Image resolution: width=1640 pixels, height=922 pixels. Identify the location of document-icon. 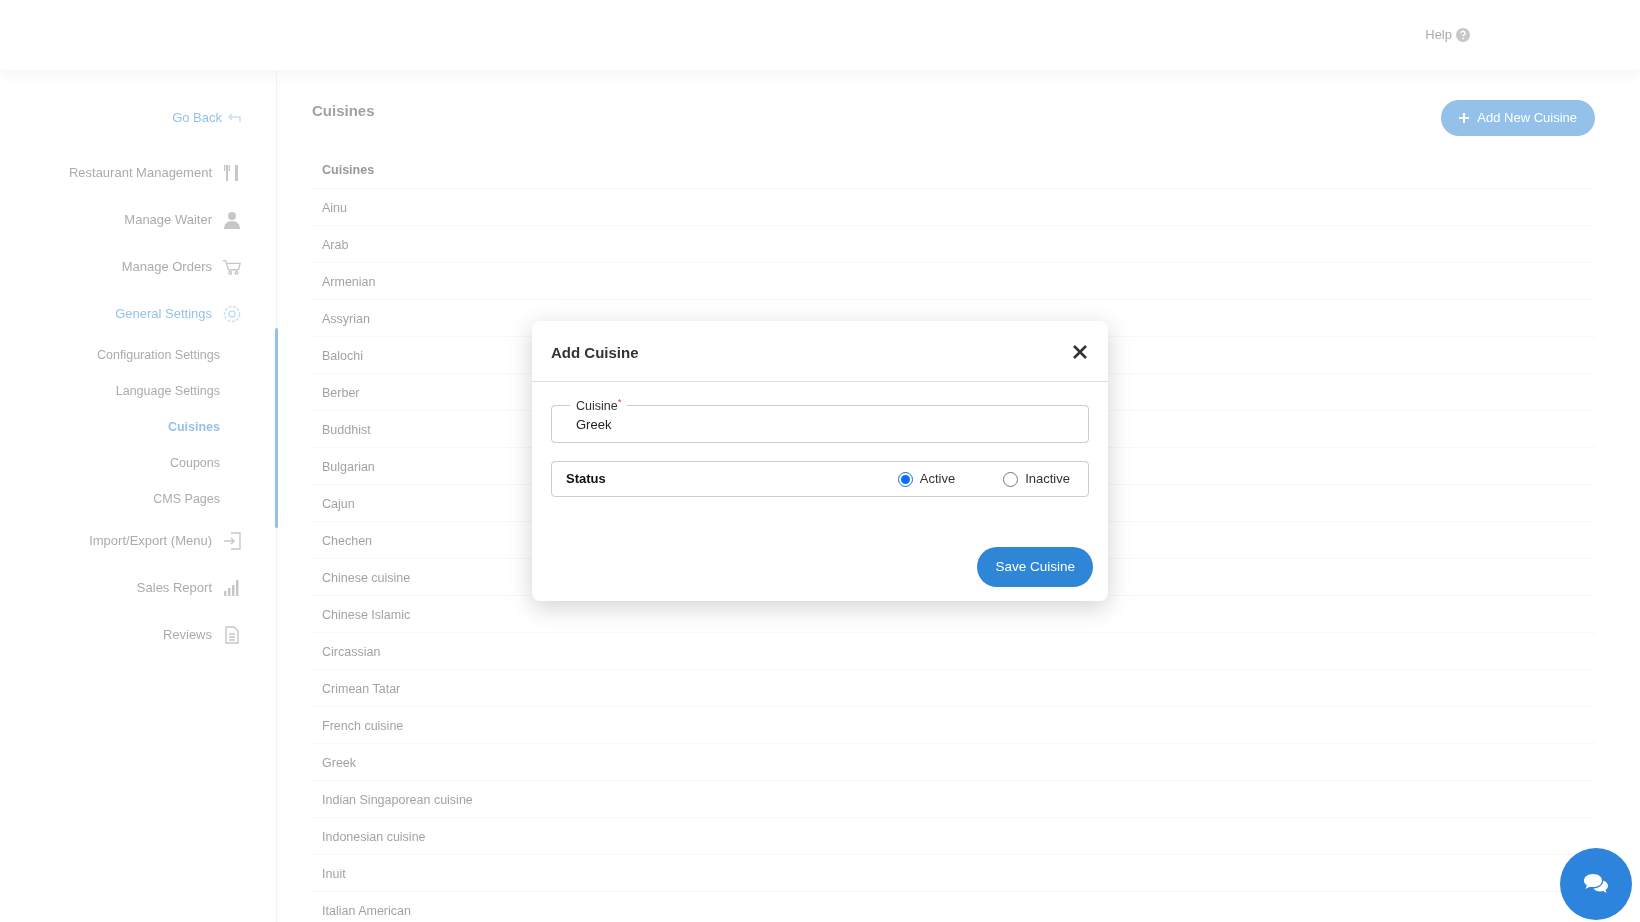
(232, 635).